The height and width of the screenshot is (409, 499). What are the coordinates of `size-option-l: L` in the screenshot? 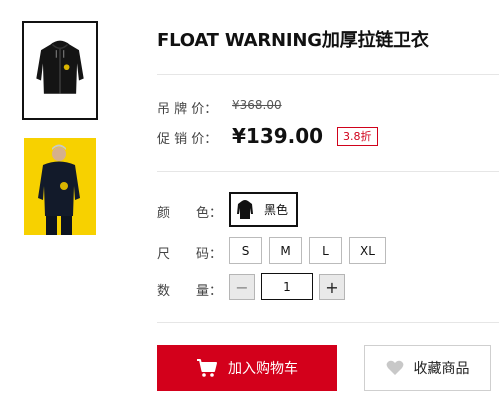 It's located at (325, 250).